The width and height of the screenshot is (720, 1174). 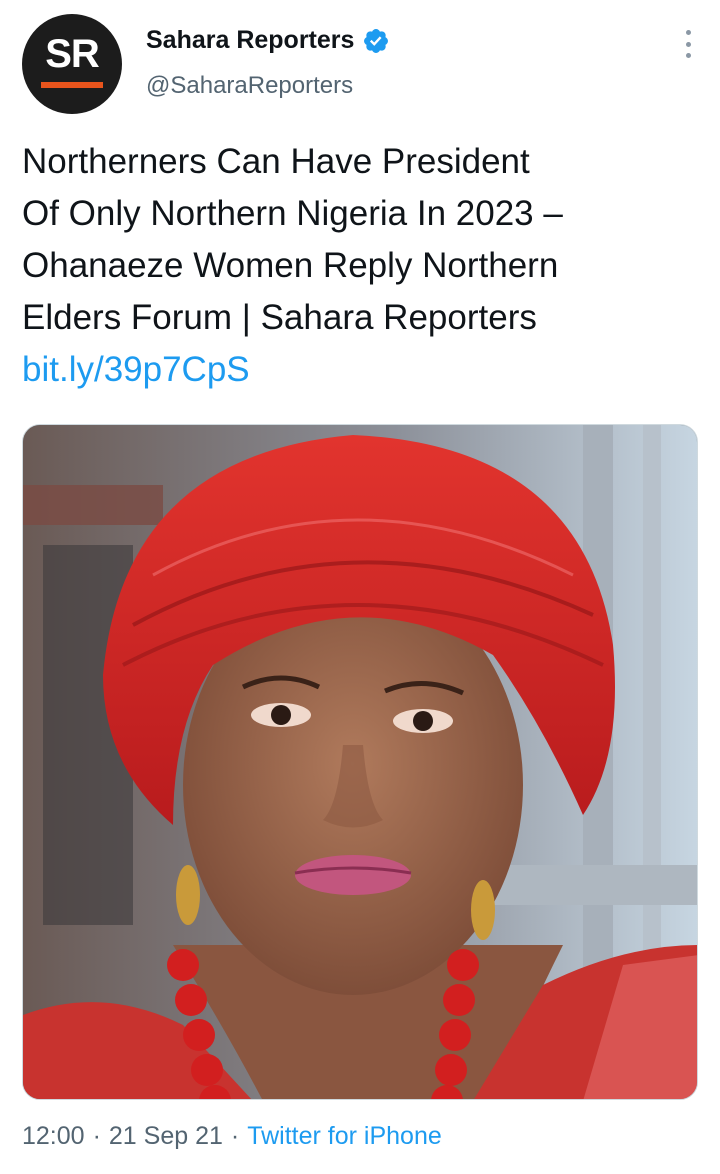 What do you see at coordinates (376, 40) in the screenshot?
I see `verified-badge-icon` at bounding box center [376, 40].